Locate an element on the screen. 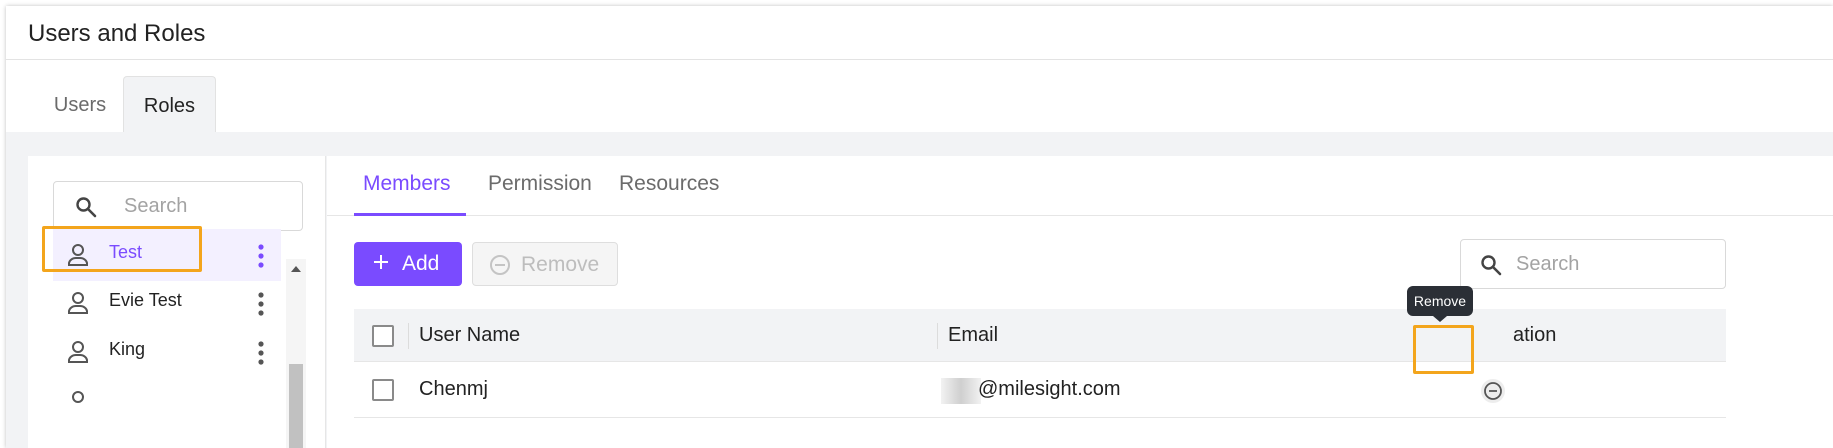 Image resolution: width=1833 pixels, height=448 pixels. sub-tabs: Members Permission Resources is located at coordinates (1080, 186).